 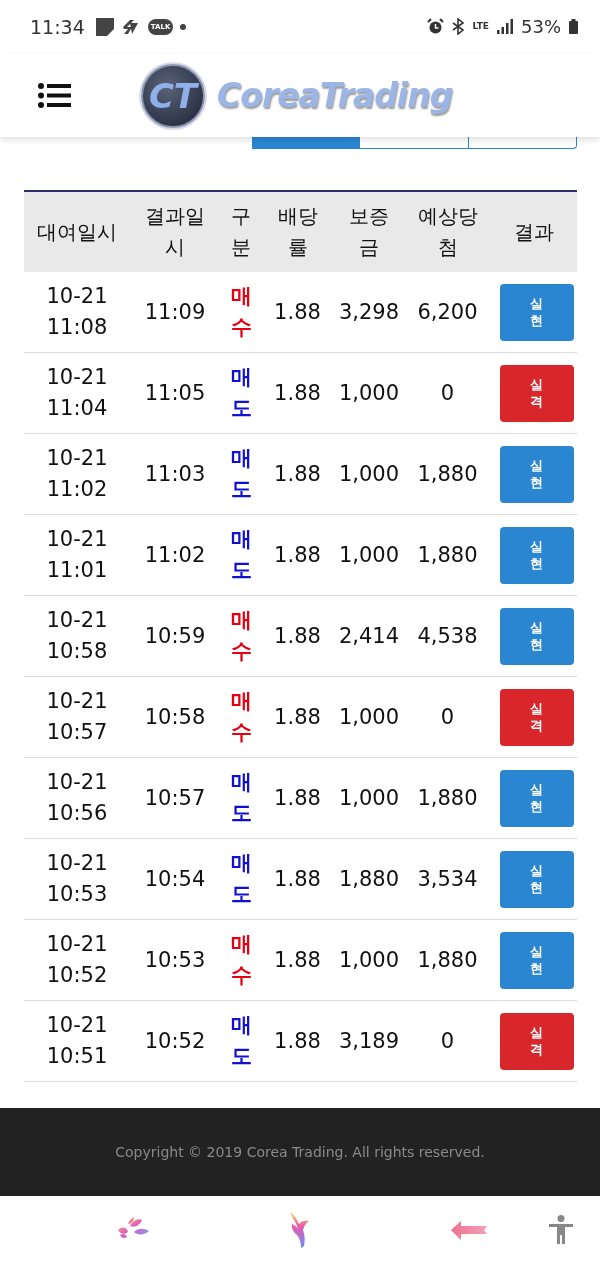 I want to click on table-cell-text: 10:59, so click(x=175, y=636).